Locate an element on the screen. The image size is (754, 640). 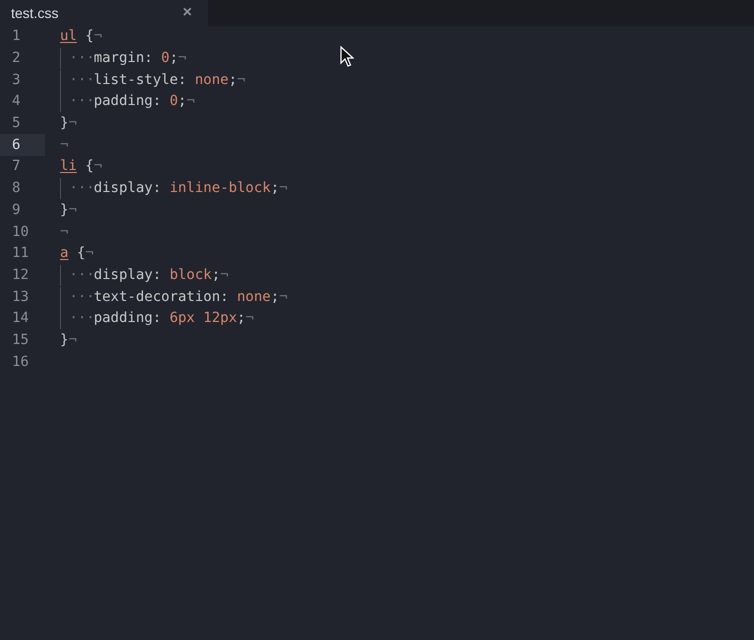
line-number: 14 is located at coordinates (20, 318).